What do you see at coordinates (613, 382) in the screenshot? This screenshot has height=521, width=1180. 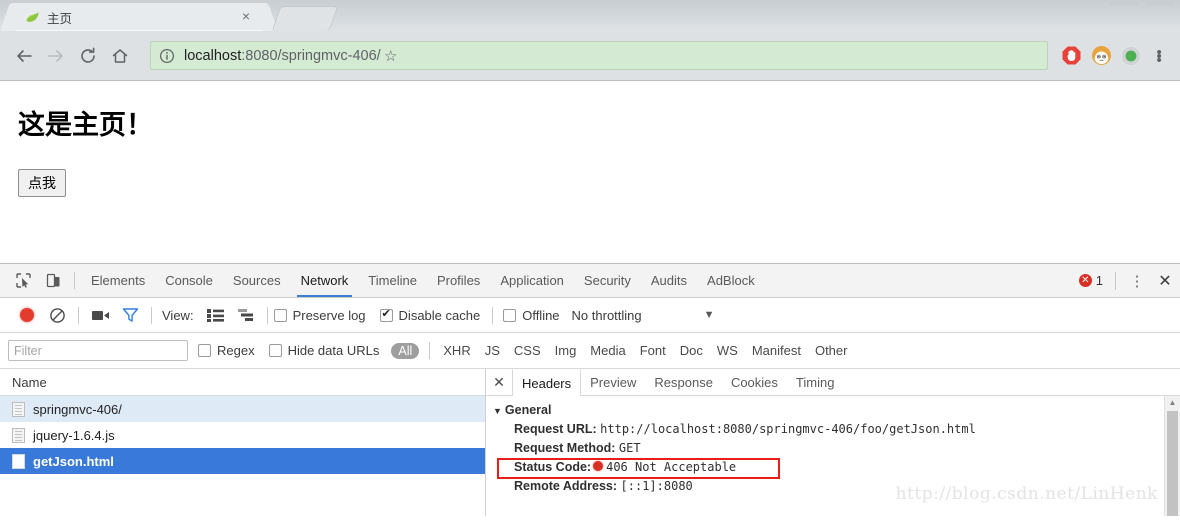 I see `tab-preview: Preview` at bounding box center [613, 382].